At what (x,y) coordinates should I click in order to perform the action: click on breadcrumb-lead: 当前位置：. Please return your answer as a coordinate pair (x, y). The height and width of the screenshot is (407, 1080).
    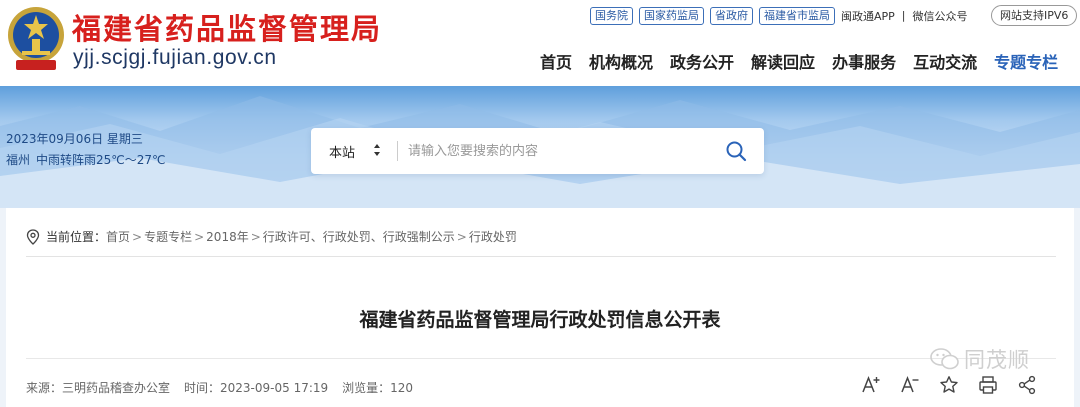
    Looking at the image, I should click on (76, 237).